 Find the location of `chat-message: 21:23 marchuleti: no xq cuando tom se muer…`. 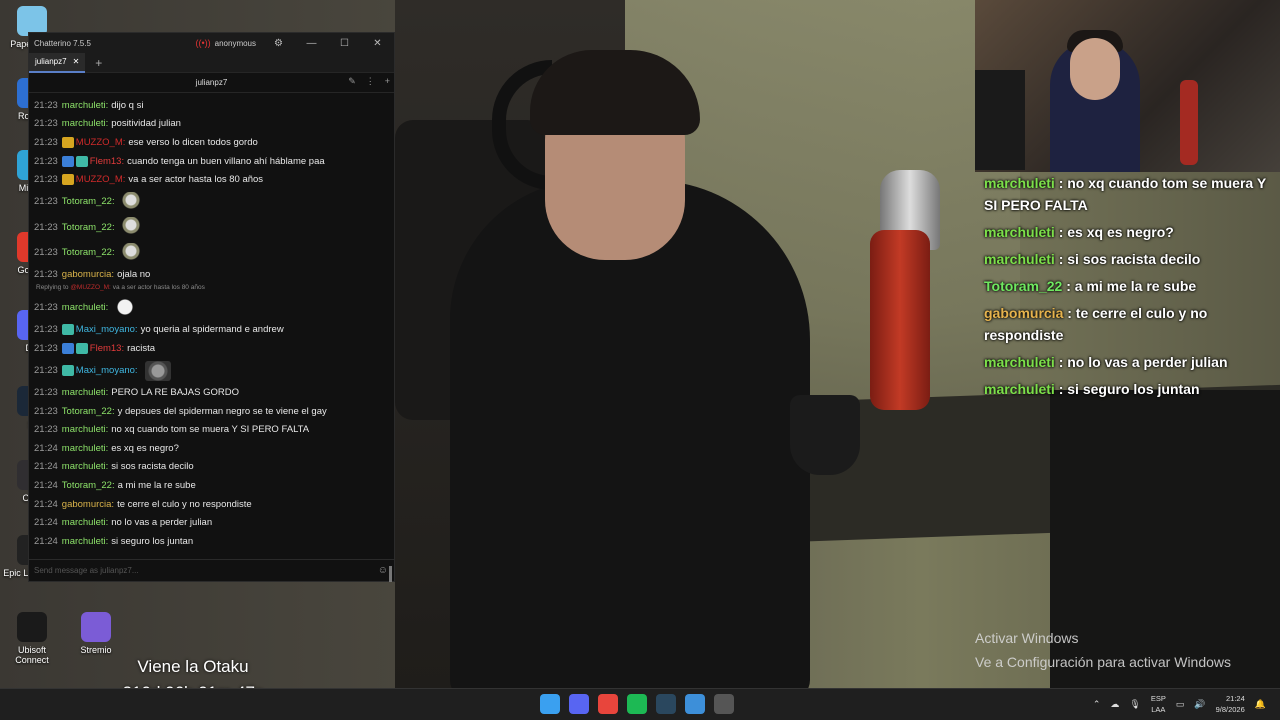

chat-message: 21:23 marchuleti: no xq cuando tom se muer… is located at coordinates (211, 429).